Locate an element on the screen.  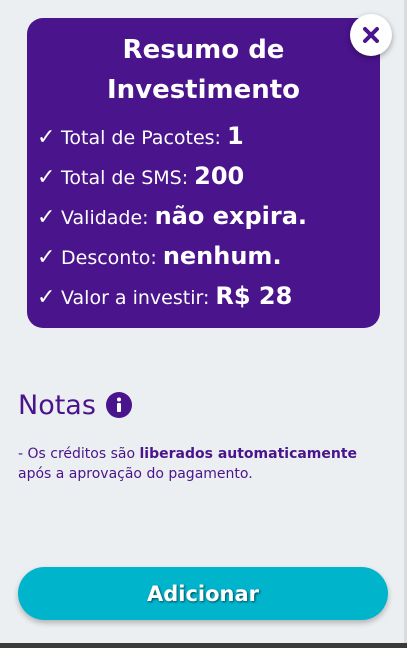
summary-row-label: Validade: is located at coordinates (105, 218).